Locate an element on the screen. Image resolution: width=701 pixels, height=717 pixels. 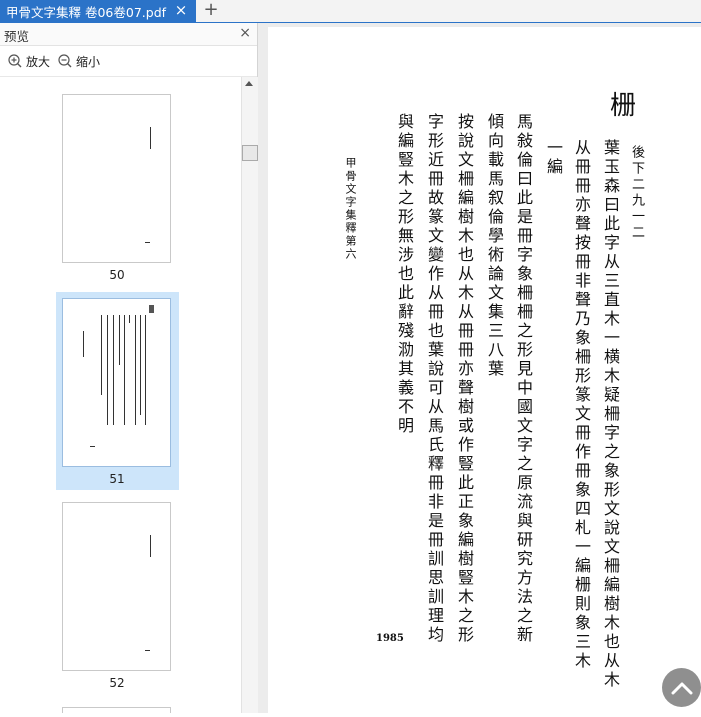
text-column-source: 後下二九一二 is located at coordinates (636, 193).